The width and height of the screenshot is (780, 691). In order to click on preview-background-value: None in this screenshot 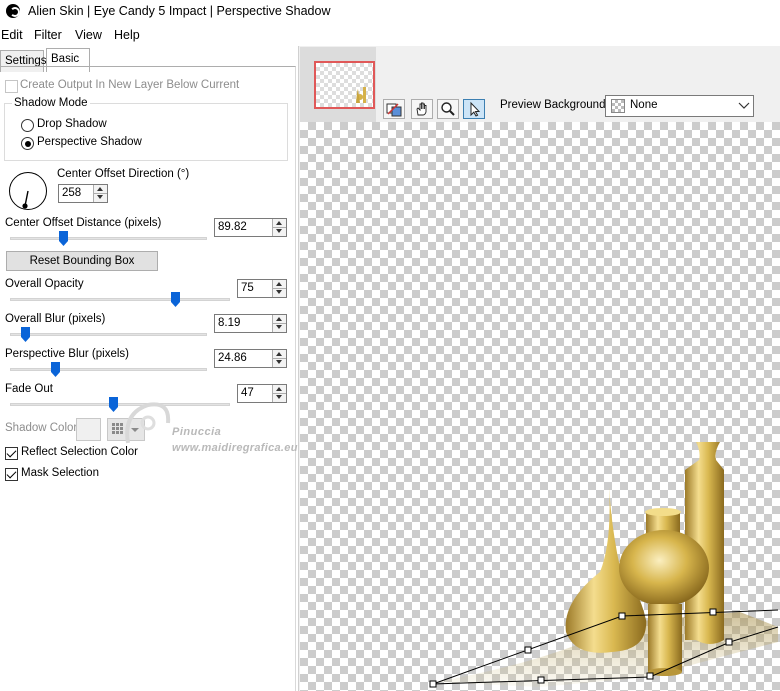, I will do `click(644, 105)`.